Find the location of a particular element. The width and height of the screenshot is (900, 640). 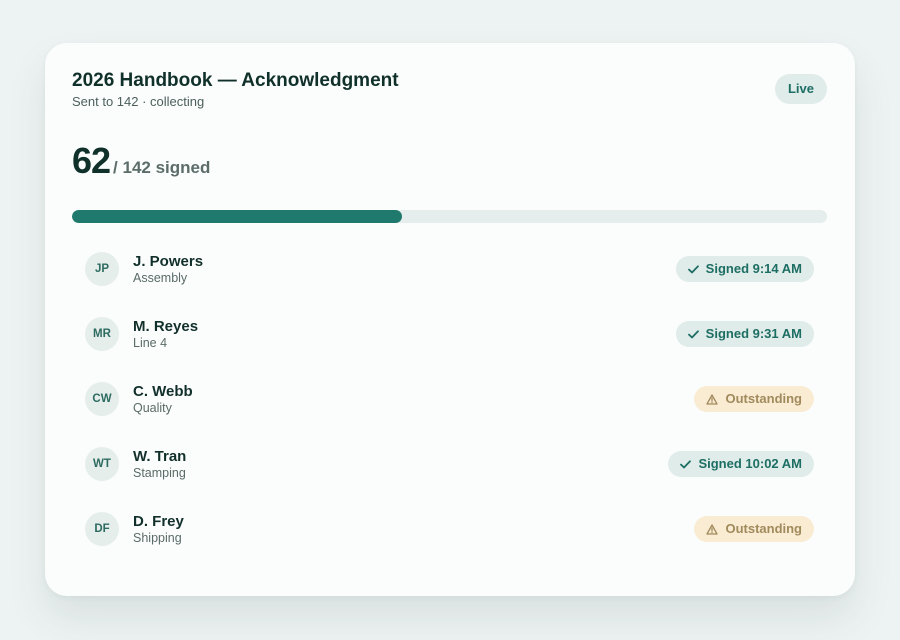

status-badge: Signed 10:02 AM is located at coordinates (741, 464).